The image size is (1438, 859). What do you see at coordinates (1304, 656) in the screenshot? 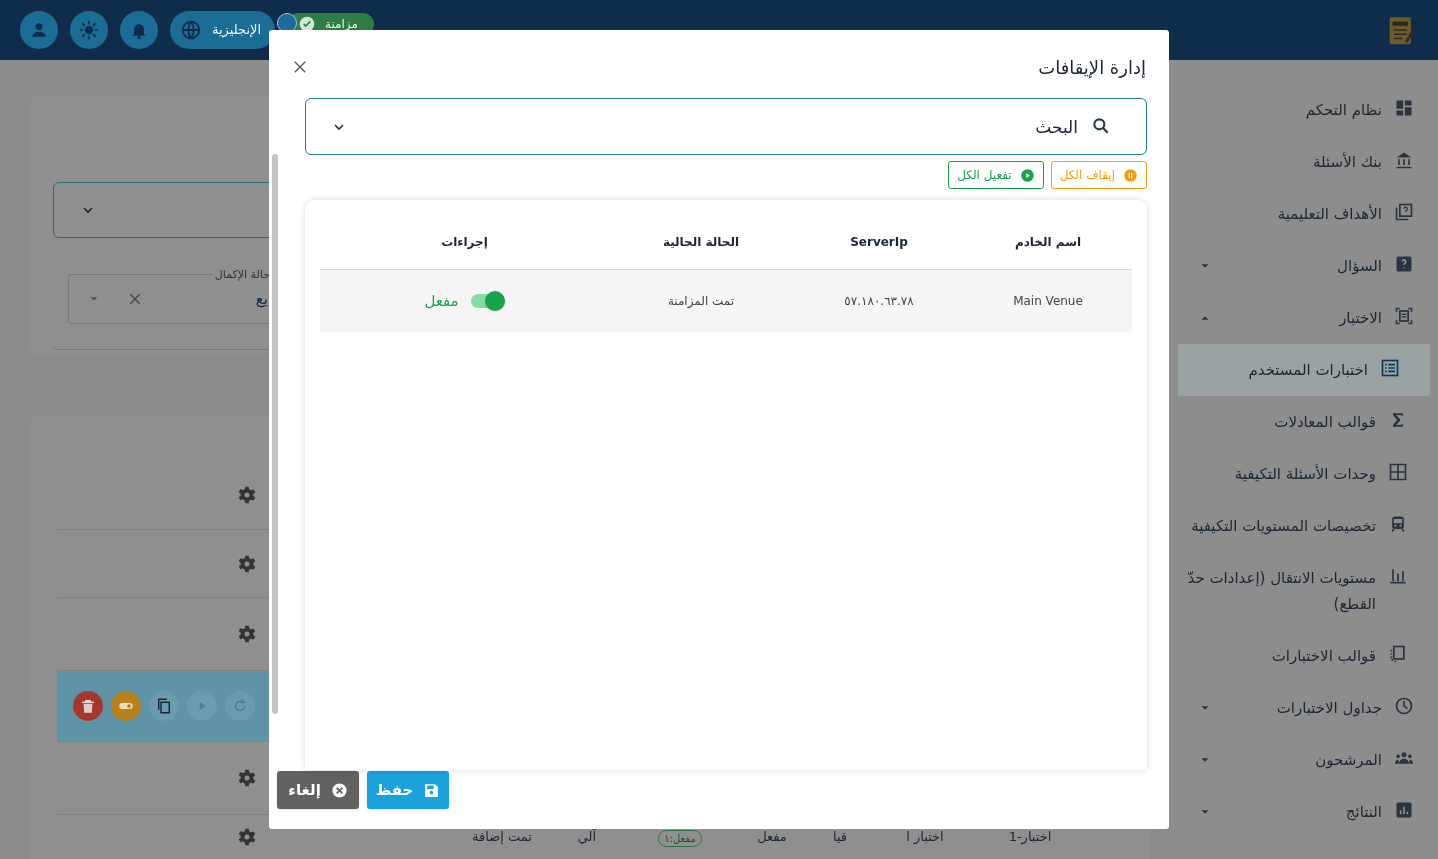
I see `sidebar-item: قوالب الاختبارات` at bounding box center [1304, 656].